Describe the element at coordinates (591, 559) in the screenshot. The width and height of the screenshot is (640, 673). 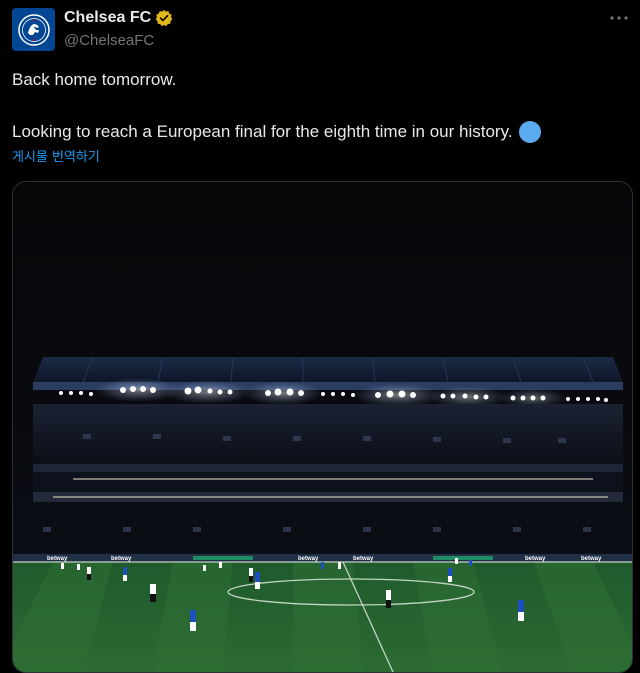
I see `betway-board-6: betway` at that location.